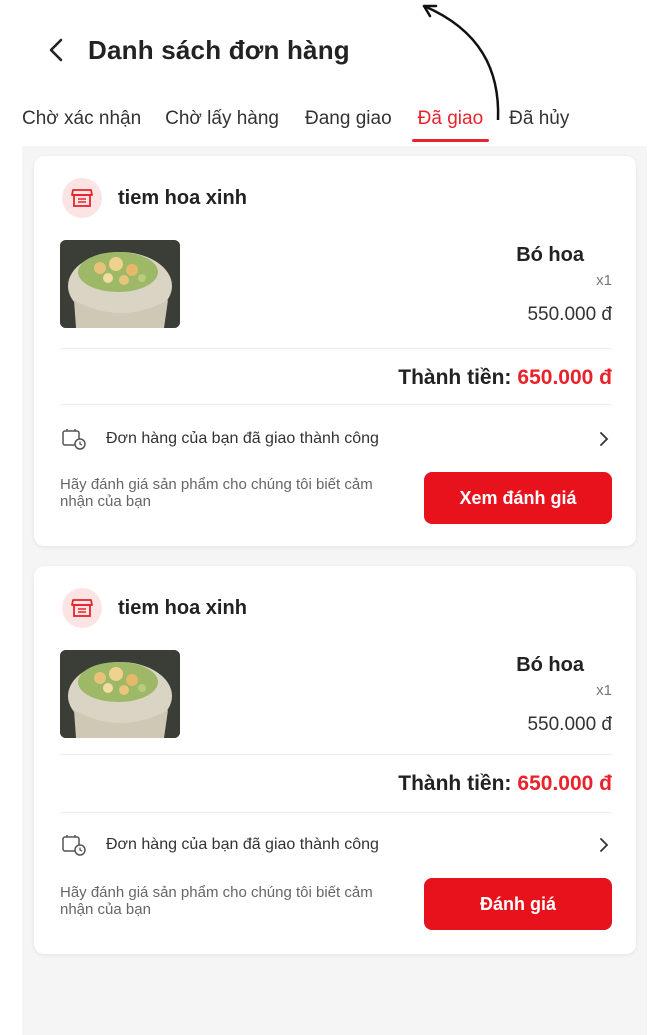 The height and width of the screenshot is (1035, 649). What do you see at coordinates (56, 50) in the screenshot?
I see `chevron-left-icon` at bounding box center [56, 50].